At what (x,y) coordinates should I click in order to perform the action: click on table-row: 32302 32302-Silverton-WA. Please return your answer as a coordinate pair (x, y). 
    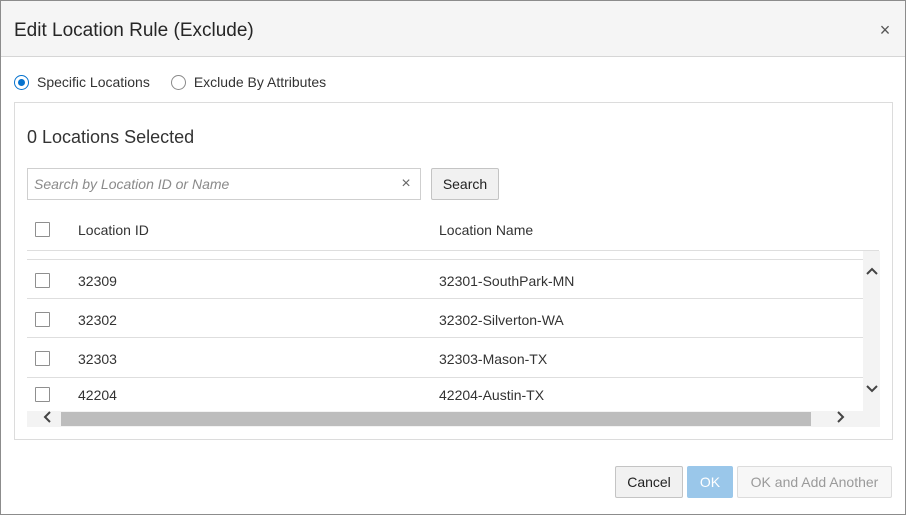
    Looking at the image, I should click on (445, 317).